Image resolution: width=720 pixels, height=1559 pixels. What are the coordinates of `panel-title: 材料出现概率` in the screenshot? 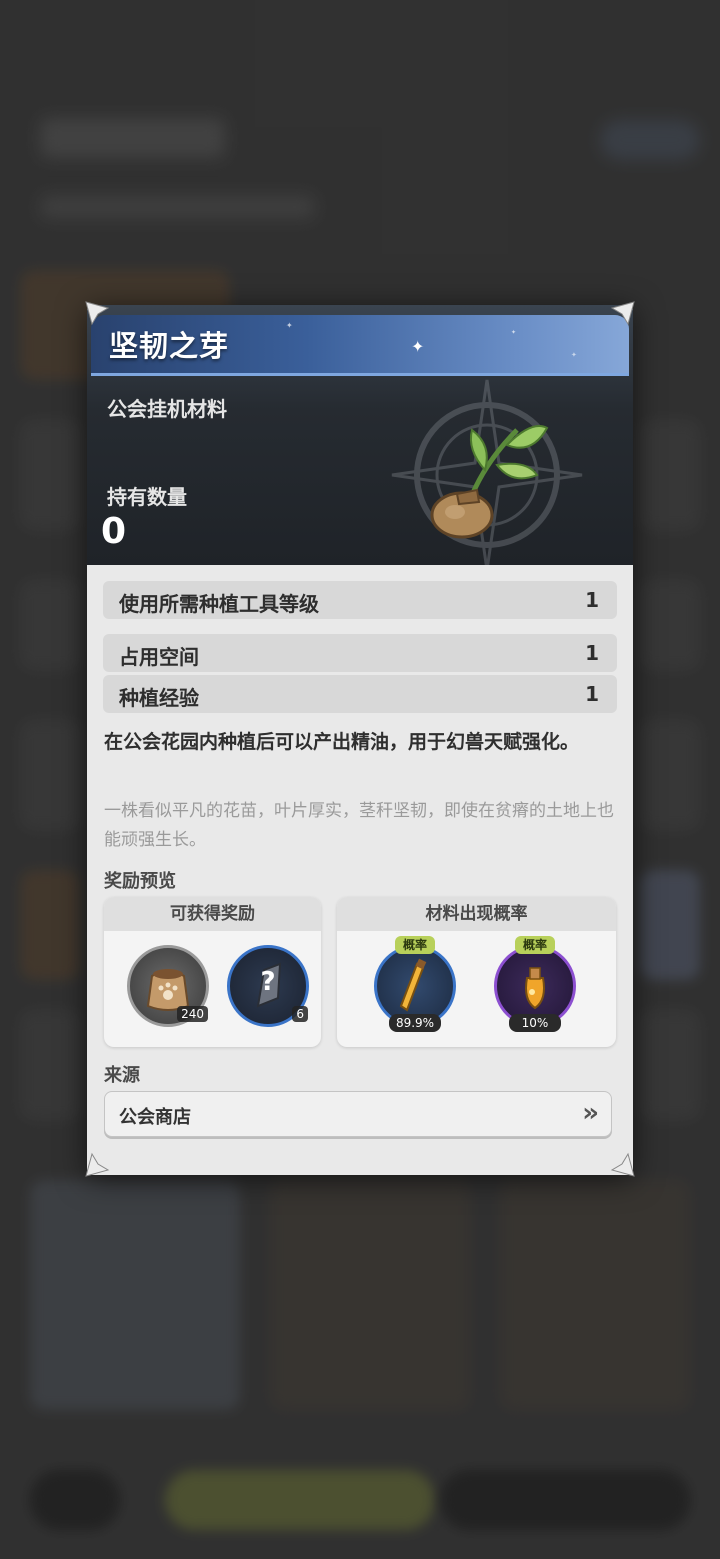 It's located at (476, 914).